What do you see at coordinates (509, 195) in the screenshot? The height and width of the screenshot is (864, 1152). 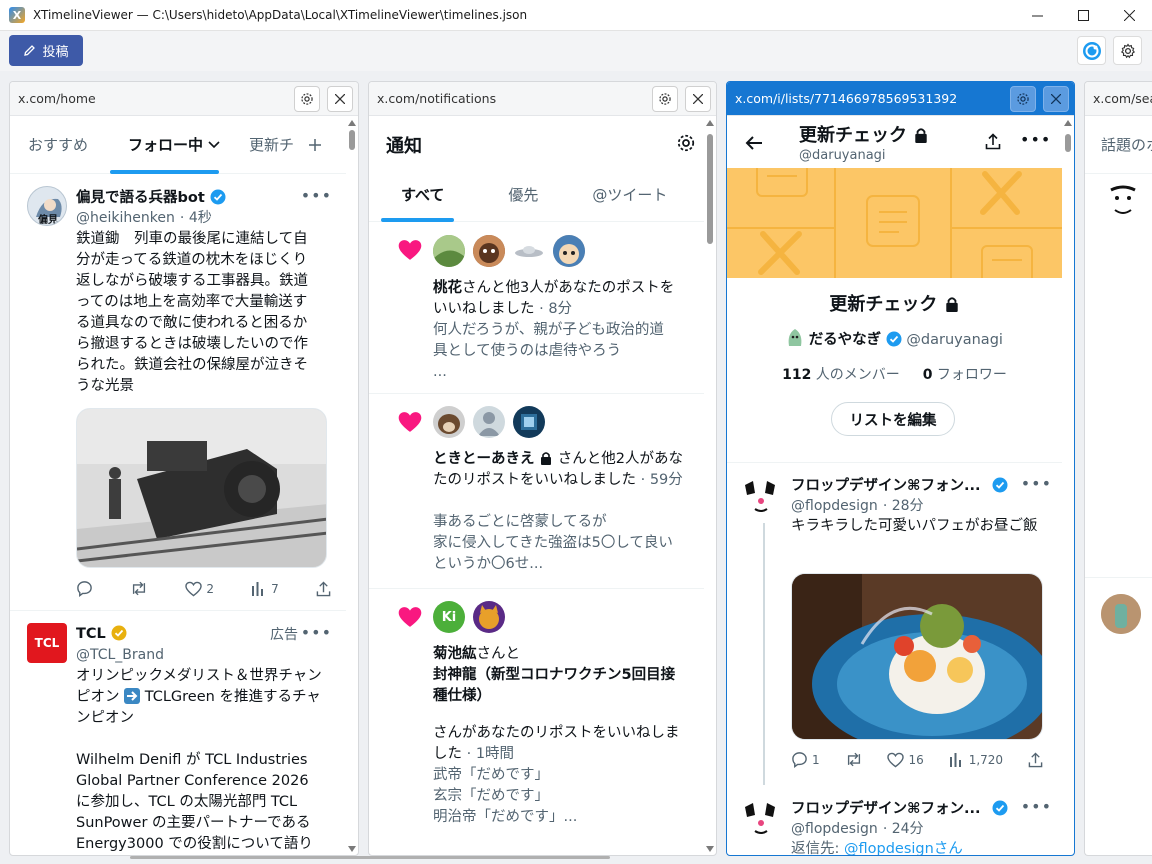 I see `tab-priority: 優先` at bounding box center [509, 195].